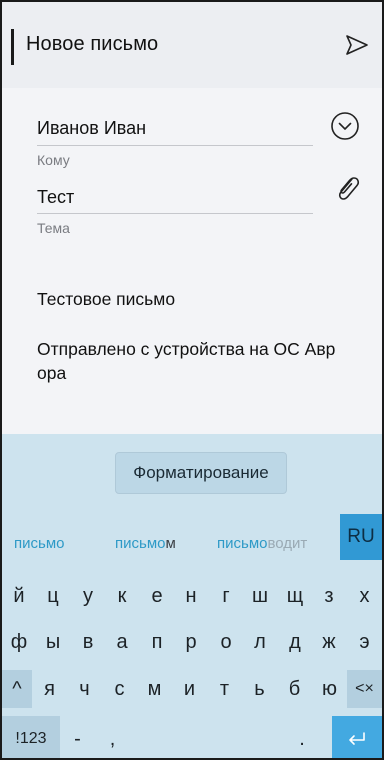 This screenshot has height=760, width=384. Describe the element at coordinates (112, 737) in the screenshot. I see `key: ,` at that location.